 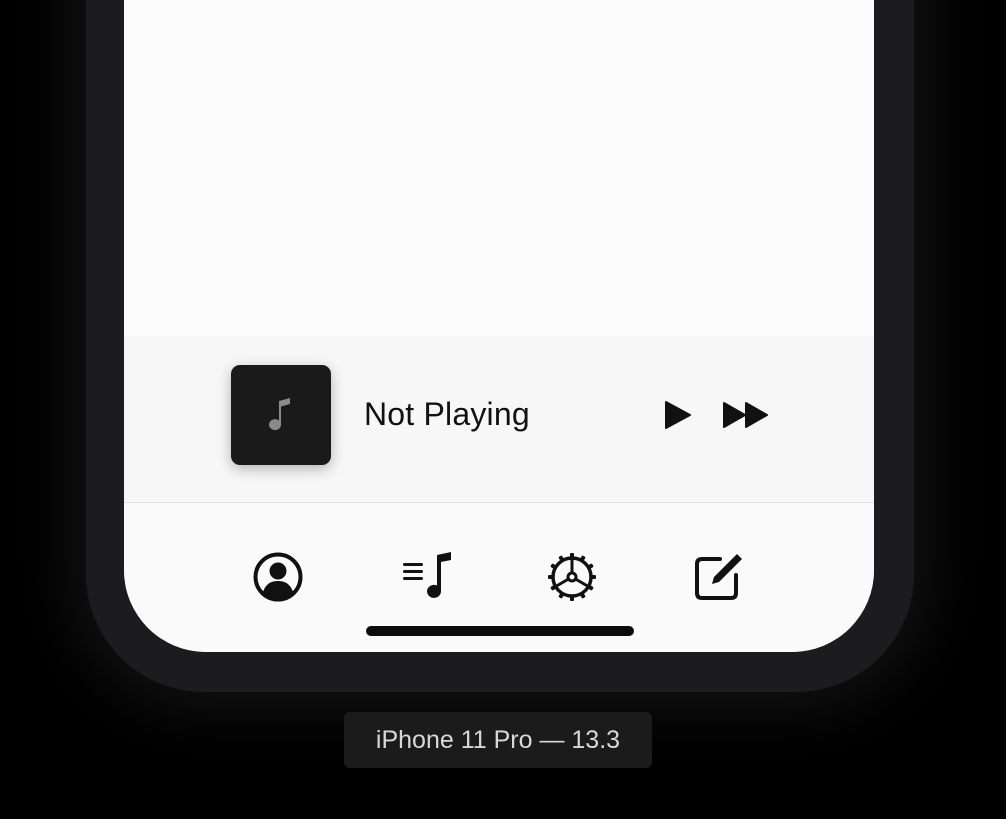 I want to click on play-button, so click(x=678, y=415).